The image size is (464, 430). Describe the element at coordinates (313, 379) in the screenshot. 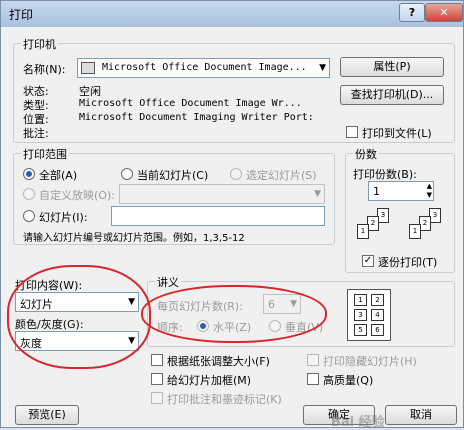

I see `high-quality-checkbox` at that location.